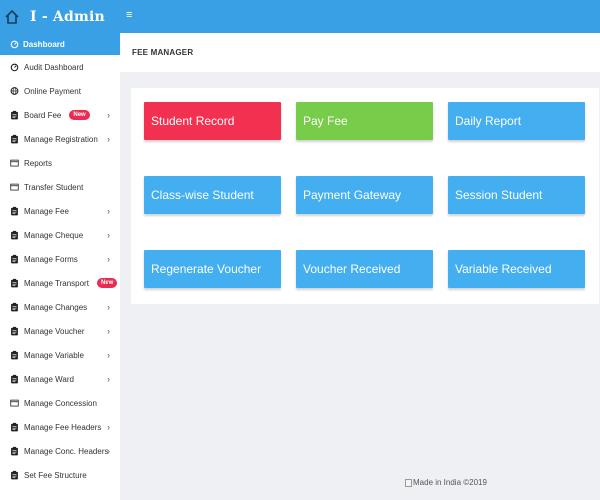 The height and width of the screenshot is (500, 600). Describe the element at coordinates (43, 115) in the screenshot. I see `sidebar-item-label: Board Fee` at that location.